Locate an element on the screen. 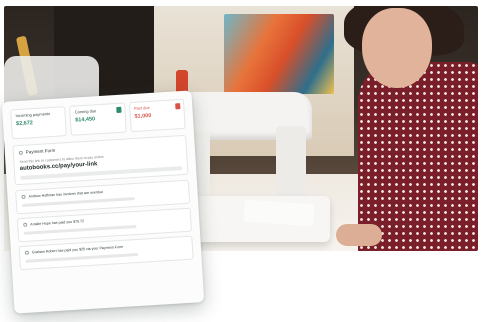 Image resolution: width=482 pixels, height=322 pixels. activity-text: Amalie Hope has paid you $75.72 is located at coordinates (57, 223).